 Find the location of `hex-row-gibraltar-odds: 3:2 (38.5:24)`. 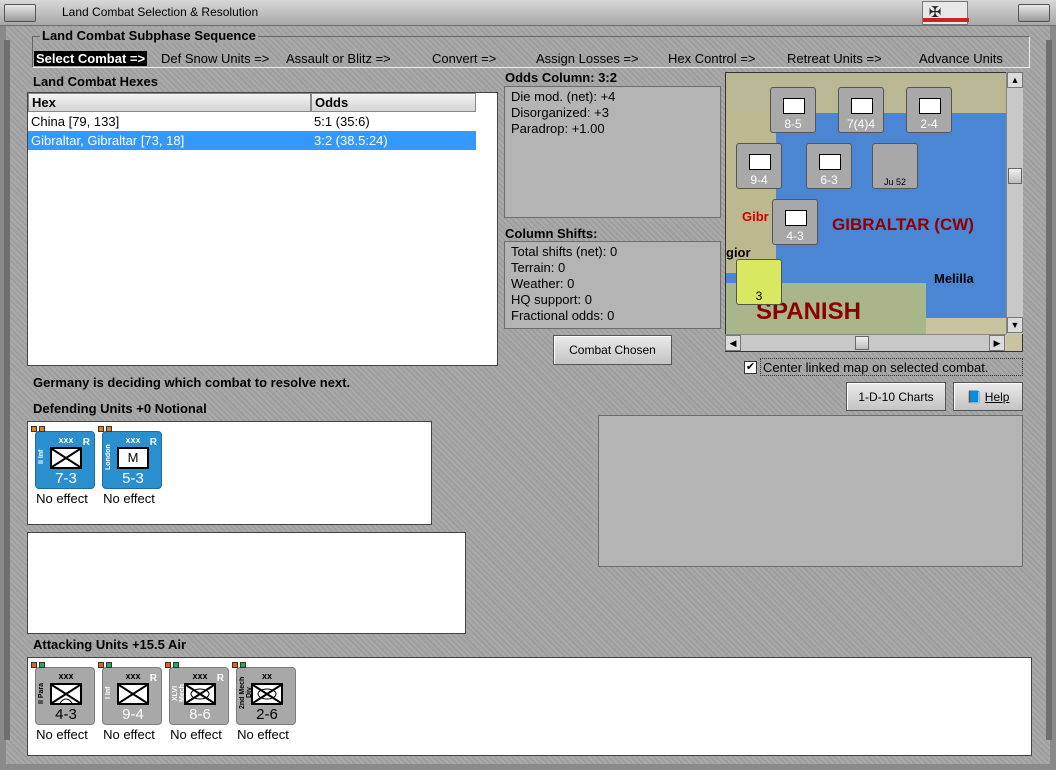

hex-row-gibraltar-odds: 3:2 (38.5:24) is located at coordinates (393, 140).